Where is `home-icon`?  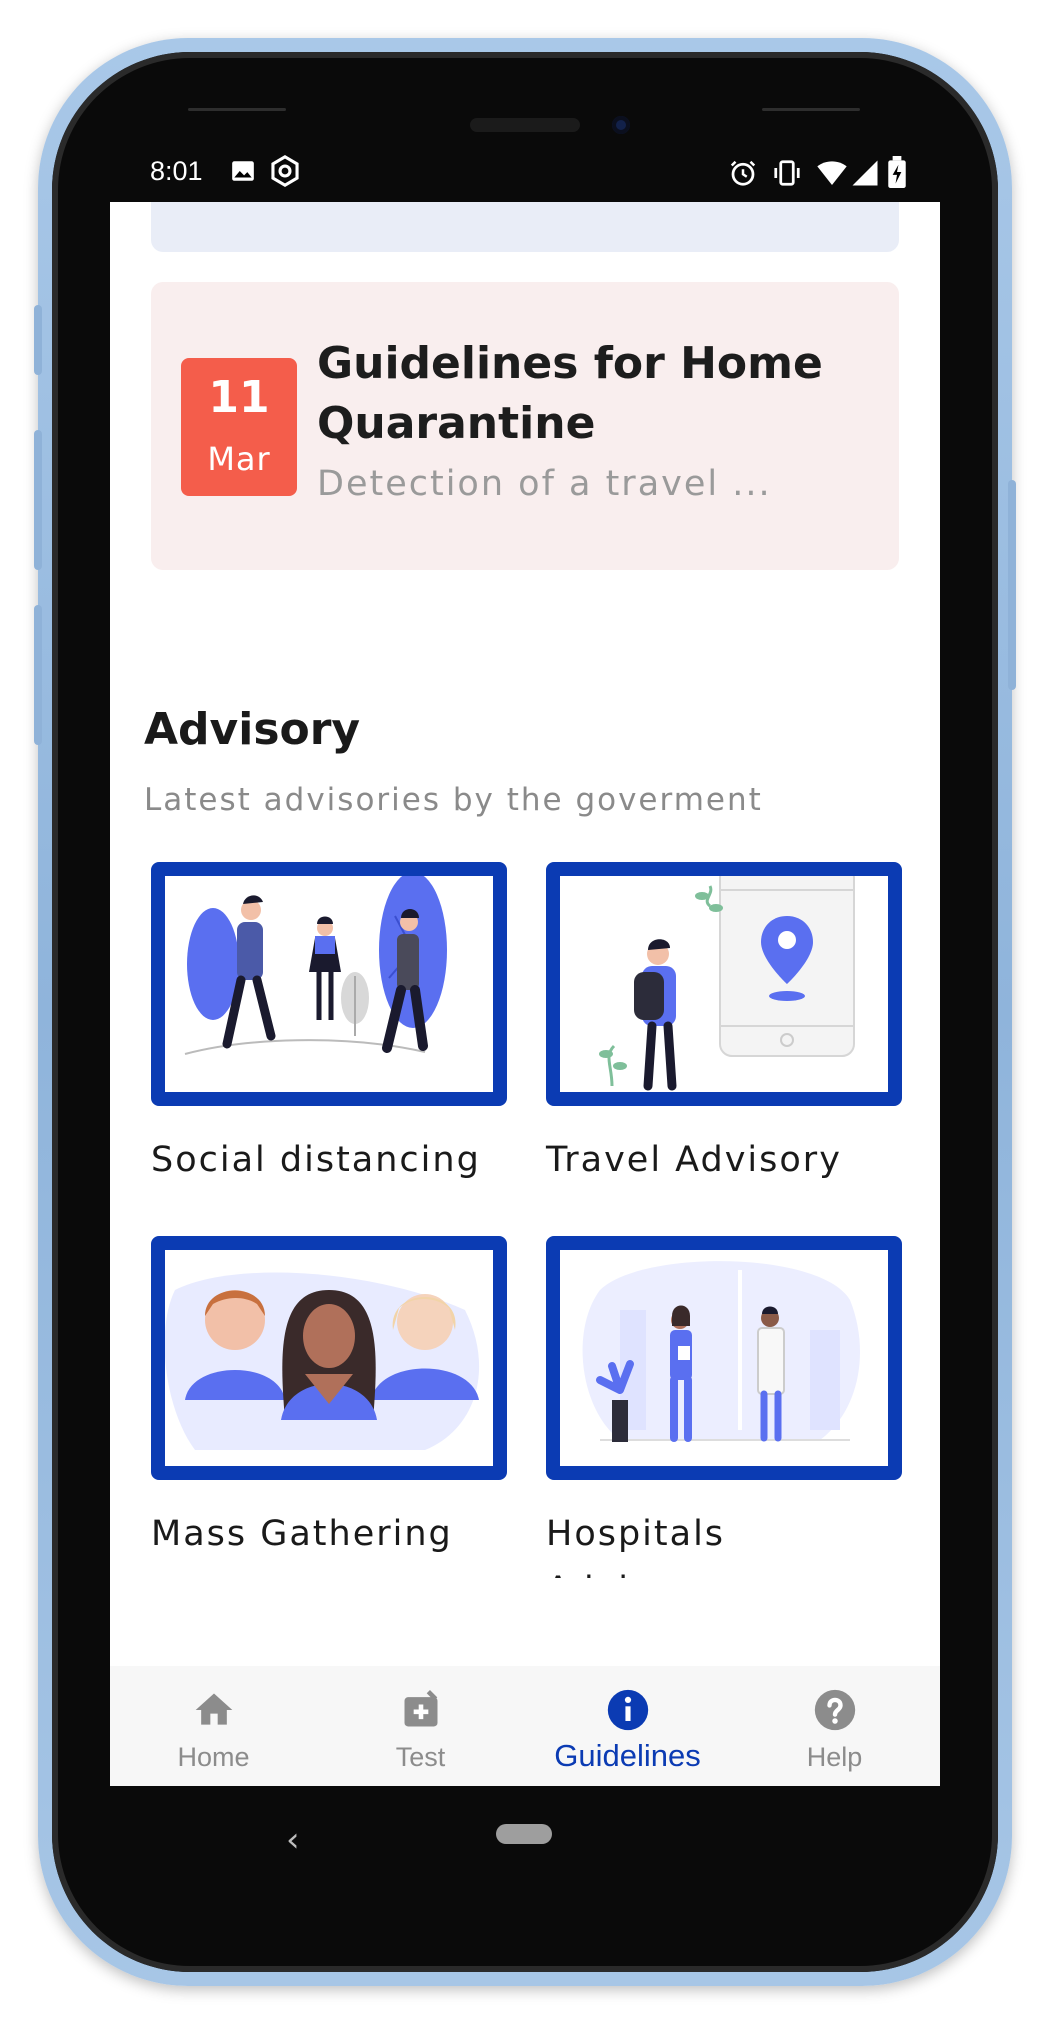 home-icon is located at coordinates (214, 1710).